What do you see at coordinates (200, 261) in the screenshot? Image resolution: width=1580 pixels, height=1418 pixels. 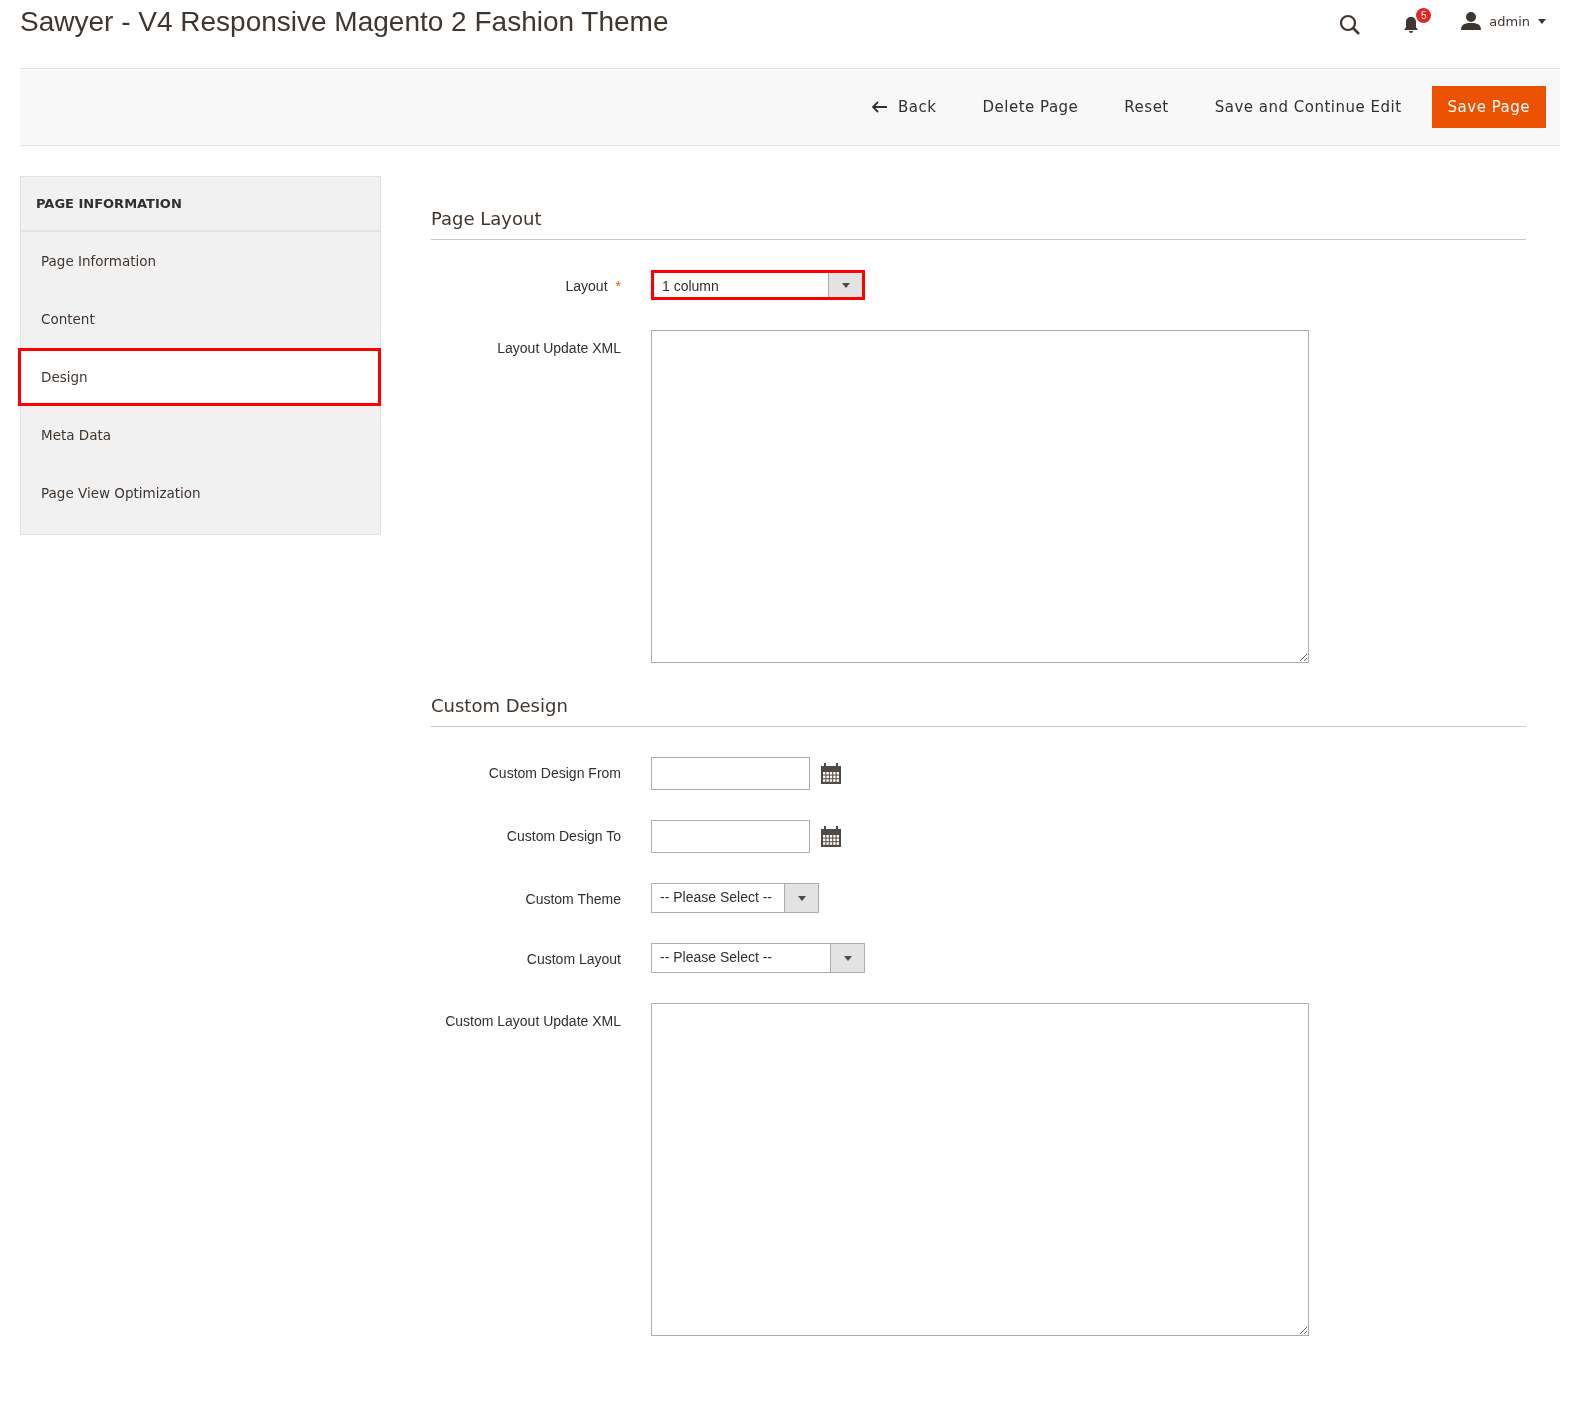 I see `sidebar-item: Page Information` at bounding box center [200, 261].